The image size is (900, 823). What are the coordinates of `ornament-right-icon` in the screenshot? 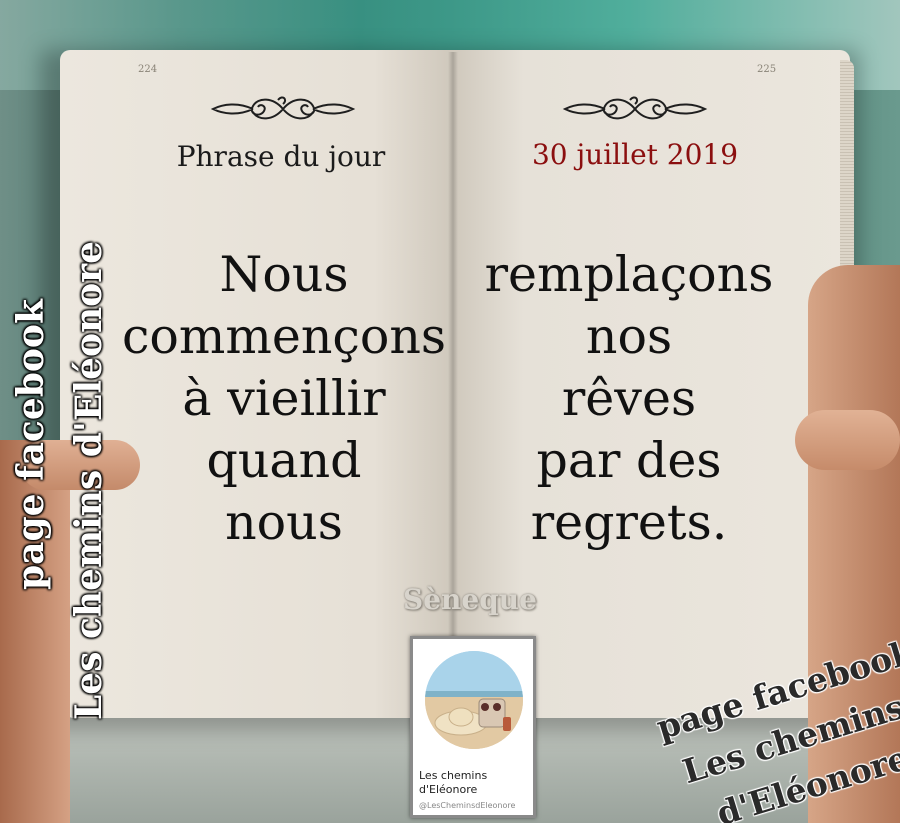 It's located at (635, 108).